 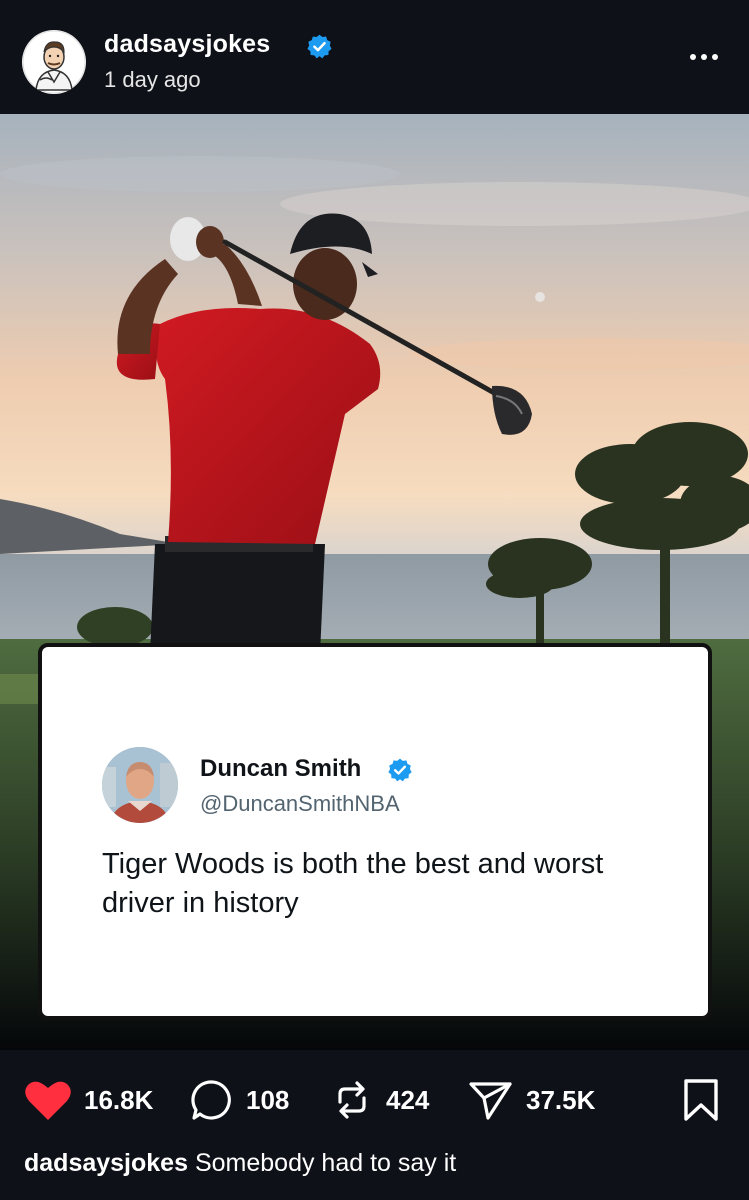 What do you see at coordinates (119, 1099) in the screenshot?
I see `like-count: 16.8K` at bounding box center [119, 1099].